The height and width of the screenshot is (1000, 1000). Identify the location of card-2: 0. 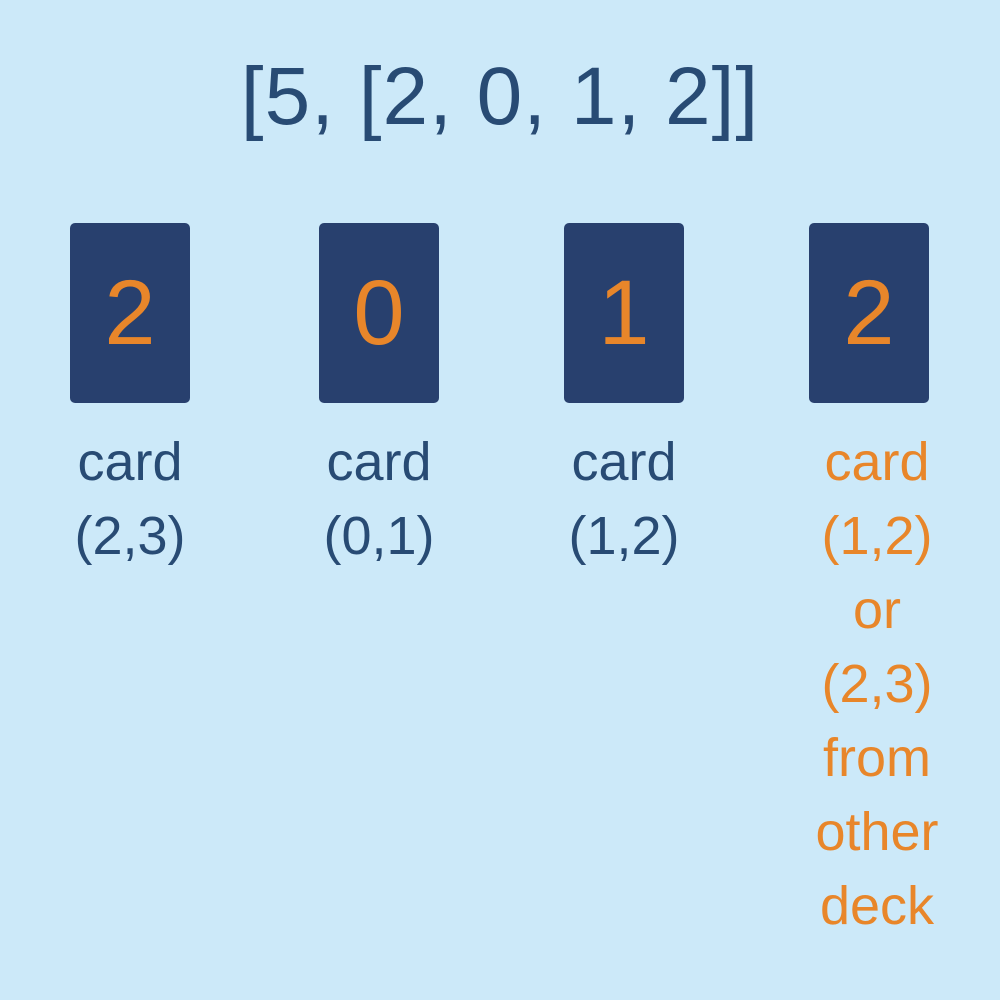
(379, 313).